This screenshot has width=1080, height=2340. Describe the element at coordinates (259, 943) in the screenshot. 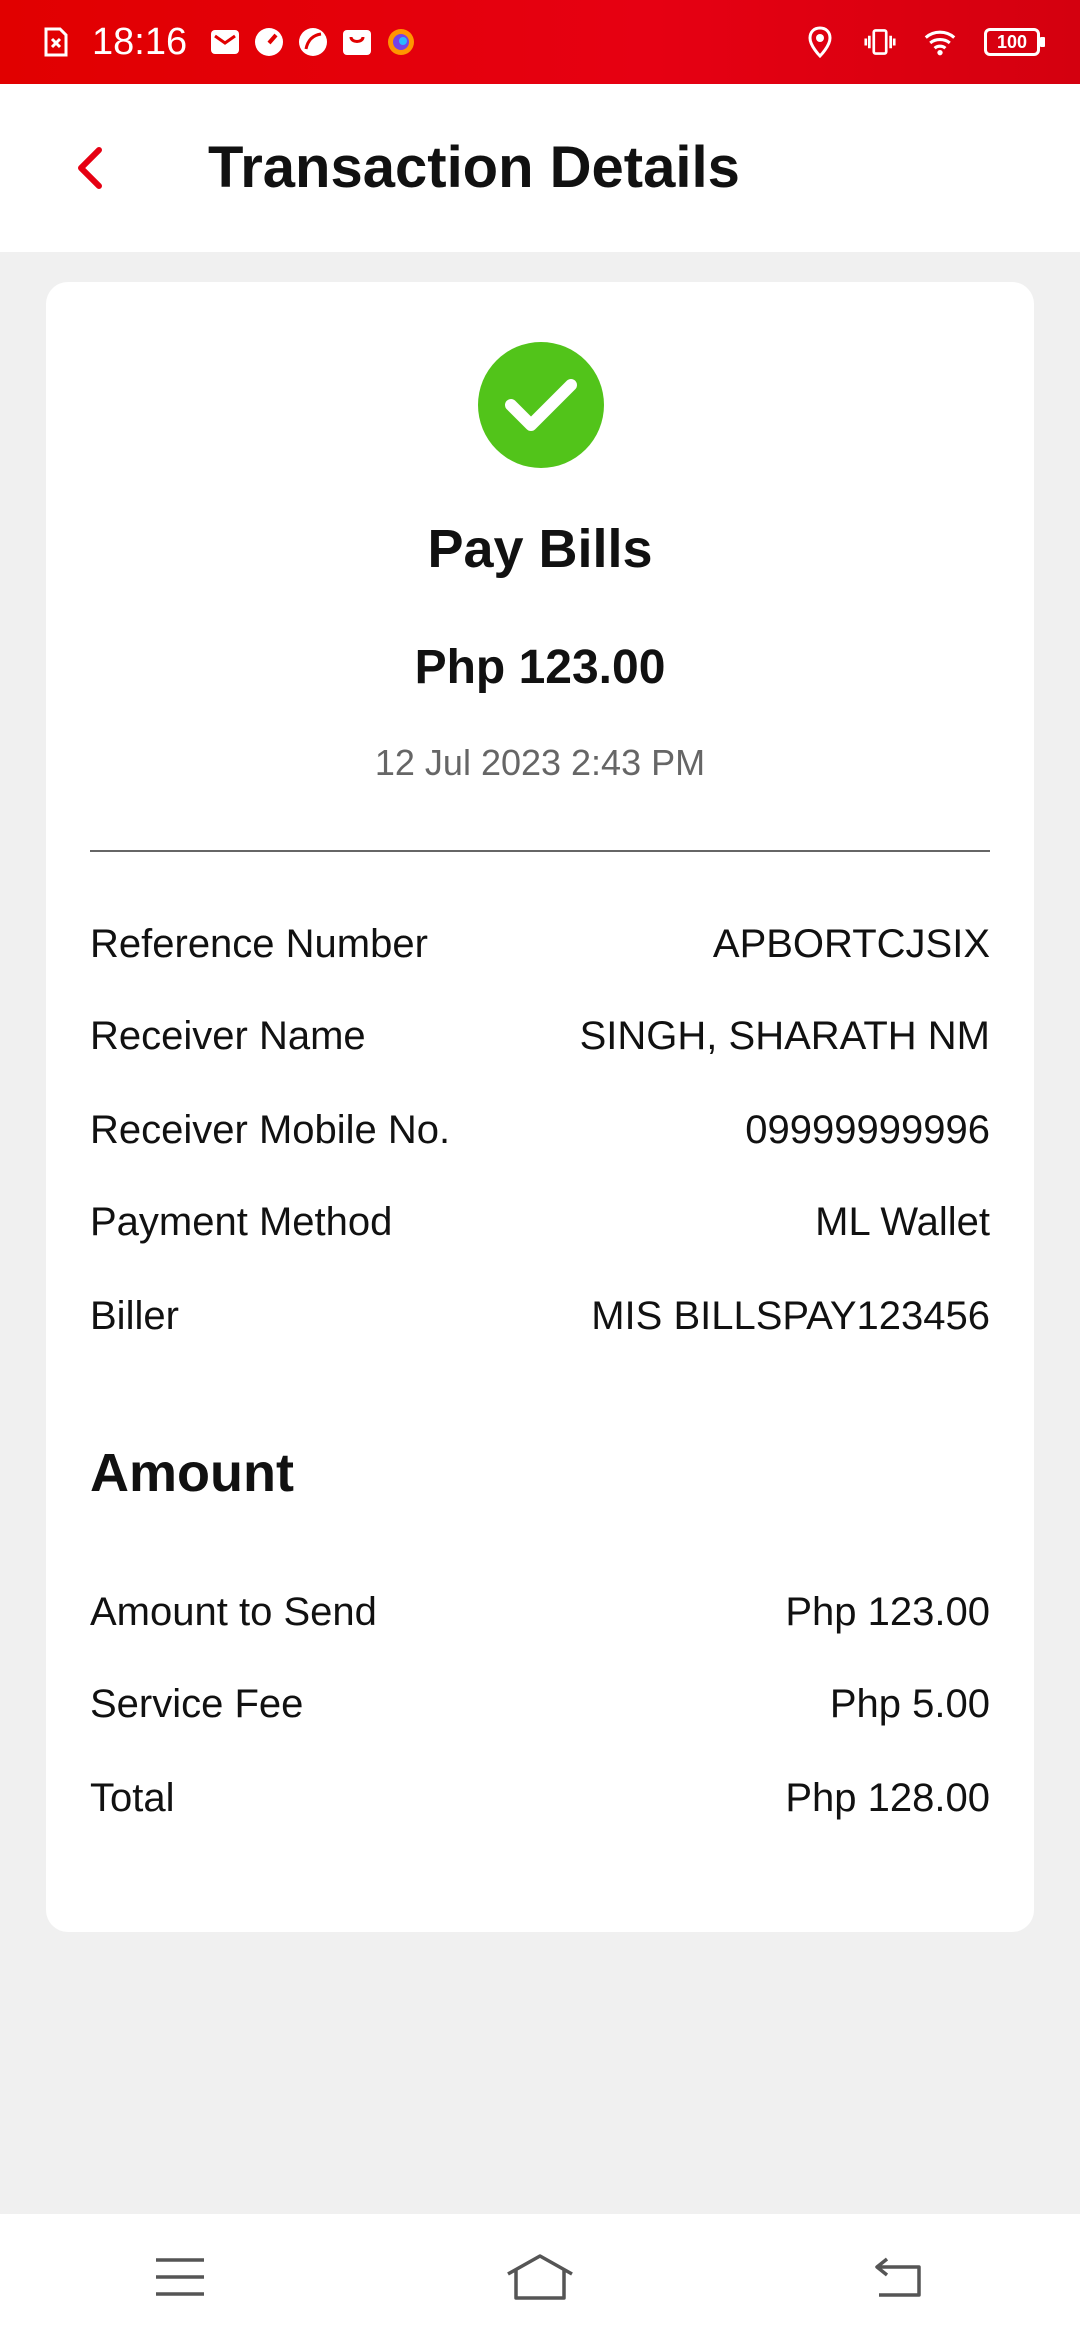

I see `detail-label: Reference Number` at that location.